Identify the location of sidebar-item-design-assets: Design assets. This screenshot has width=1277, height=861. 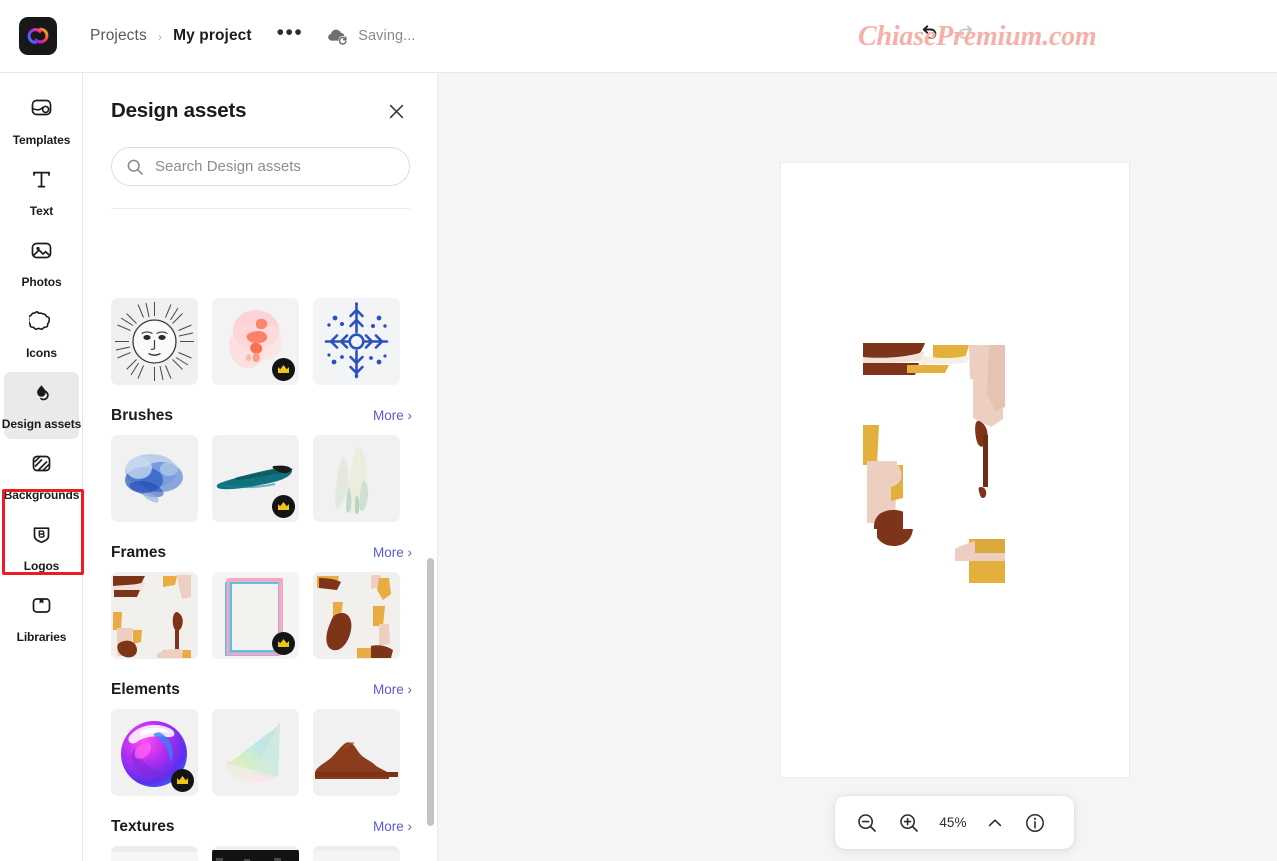
(41, 405).